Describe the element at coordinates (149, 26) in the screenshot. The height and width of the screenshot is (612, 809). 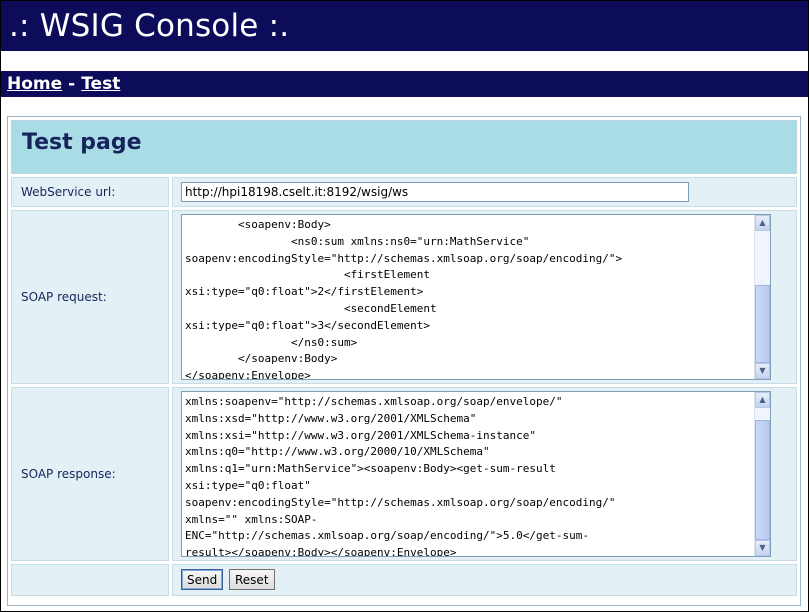
I see `app-title: .: WSIG Console :.` at that location.